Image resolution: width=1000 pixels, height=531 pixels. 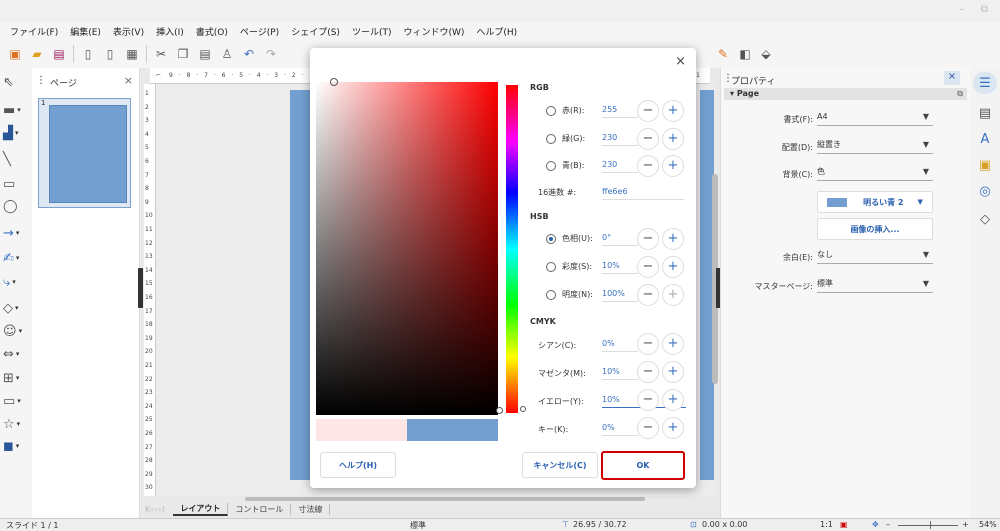 I want to click on 3d-objects-icon: ◼ ▾, so click(x=16, y=446).